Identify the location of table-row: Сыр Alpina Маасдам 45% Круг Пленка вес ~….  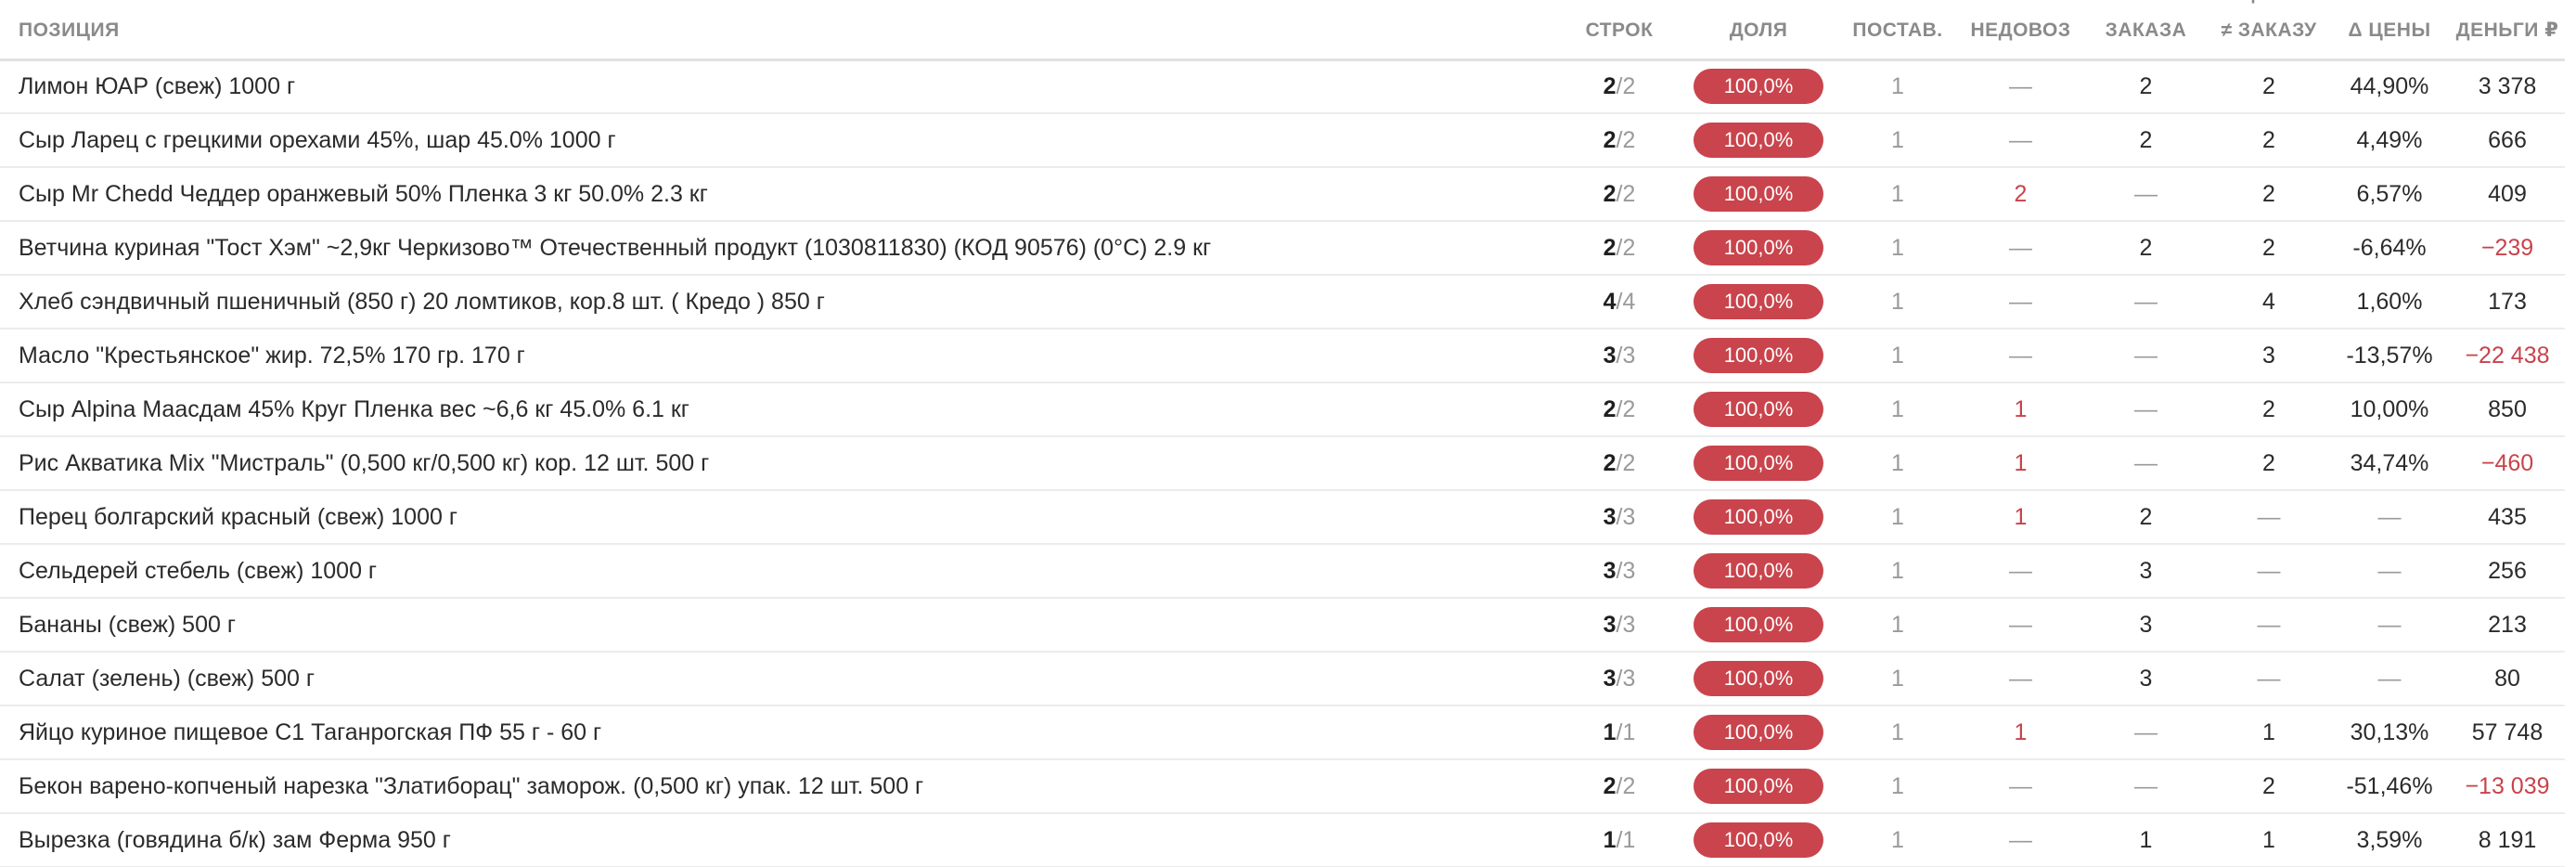
(1282, 409).